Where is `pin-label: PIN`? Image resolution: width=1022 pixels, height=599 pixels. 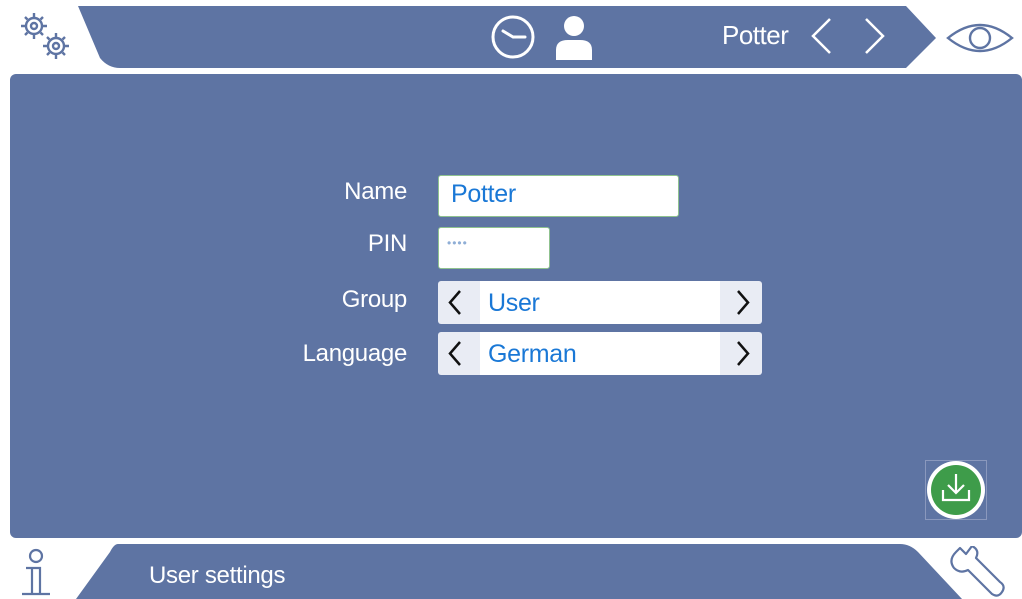 pin-label: PIN is located at coordinates (387, 243).